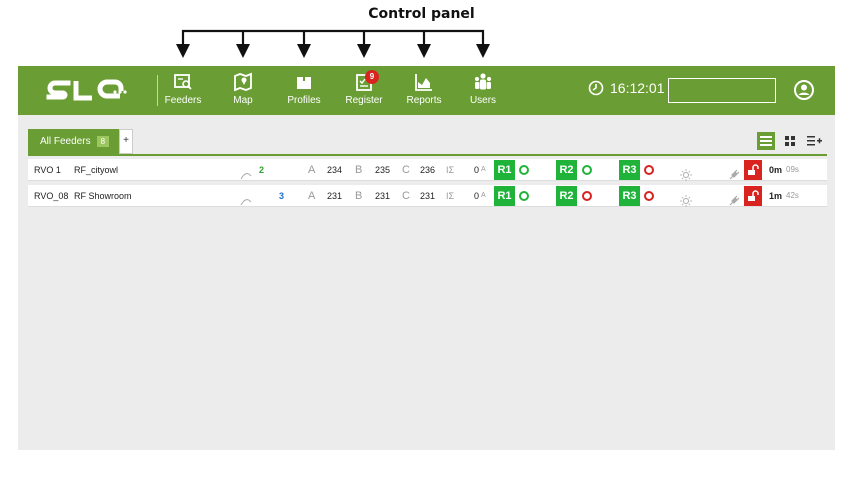 This screenshot has width=843, height=478. What do you see at coordinates (126, 141) in the screenshot?
I see `add-tab-button: +` at bounding box center [126, 141].